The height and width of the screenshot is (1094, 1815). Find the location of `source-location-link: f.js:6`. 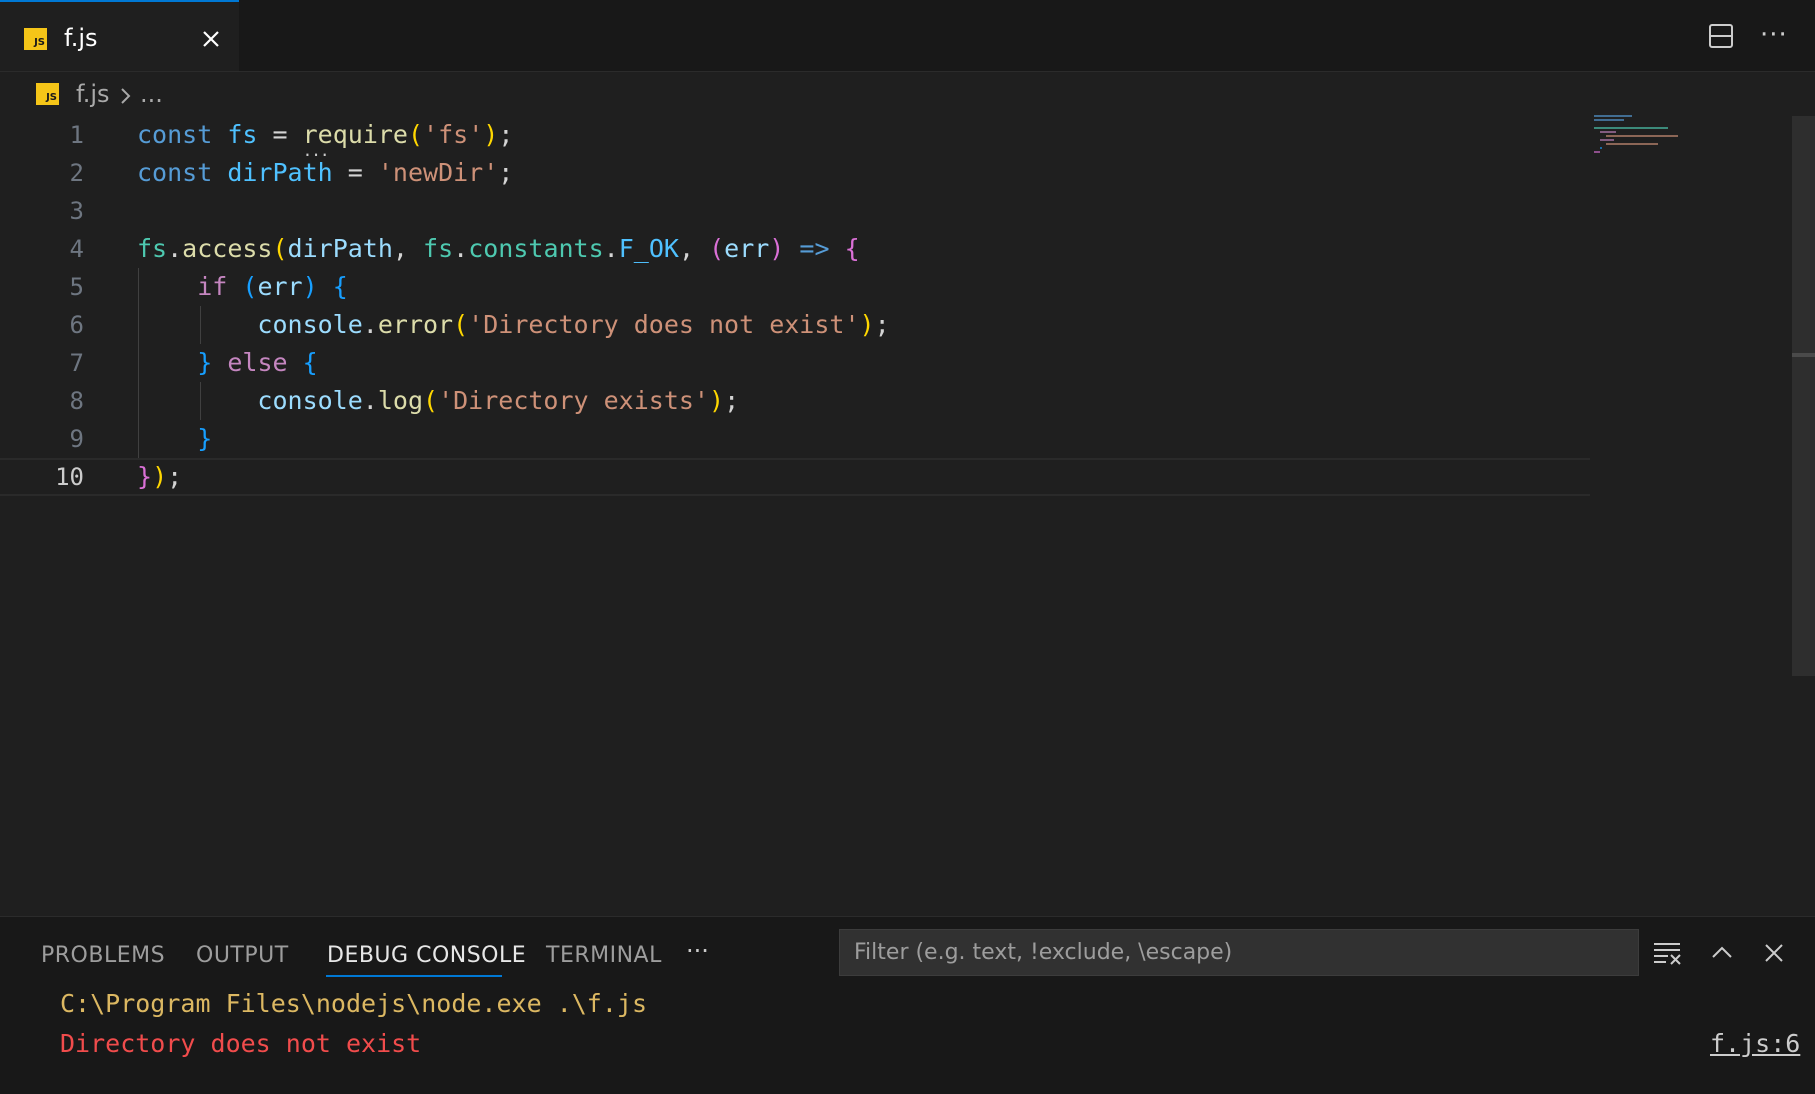

source-location-link: f.js:6 is located at coordinates (1755, 1043).